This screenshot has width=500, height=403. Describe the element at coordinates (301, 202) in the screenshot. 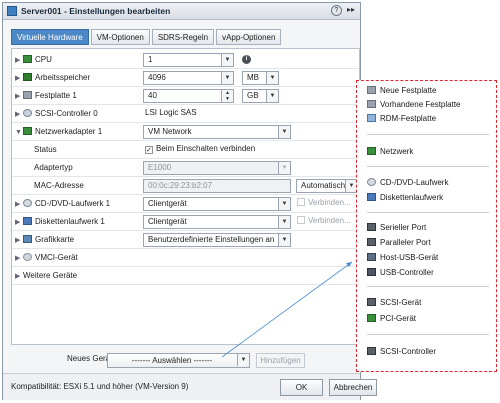

I see `cdrom-connect-checkbox` at that location.